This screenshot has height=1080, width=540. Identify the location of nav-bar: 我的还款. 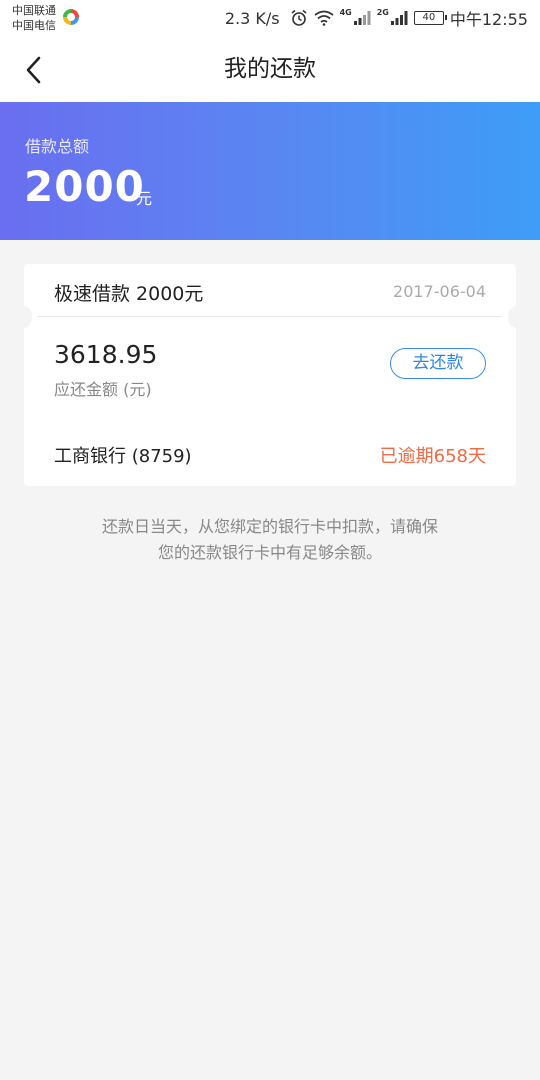
(270, 69).